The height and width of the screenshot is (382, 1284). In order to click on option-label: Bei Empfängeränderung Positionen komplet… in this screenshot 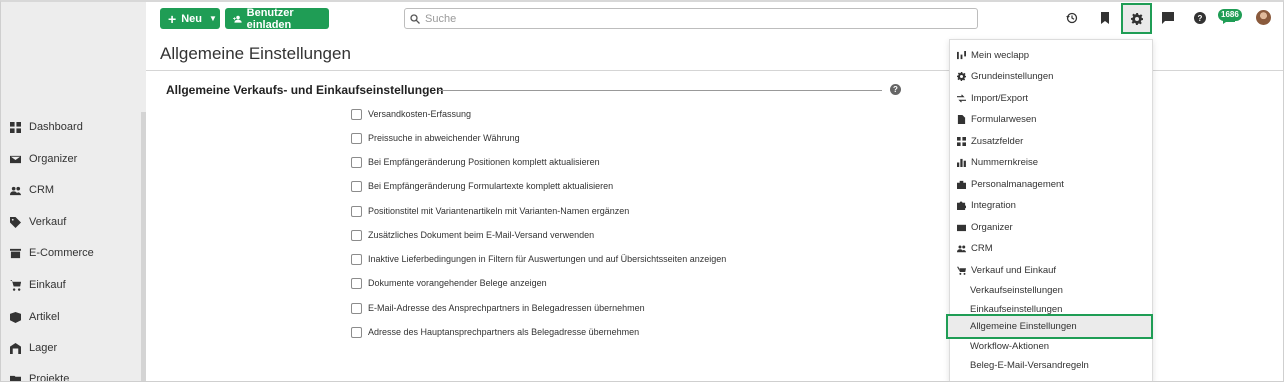, I will do `click(484, 162)`.